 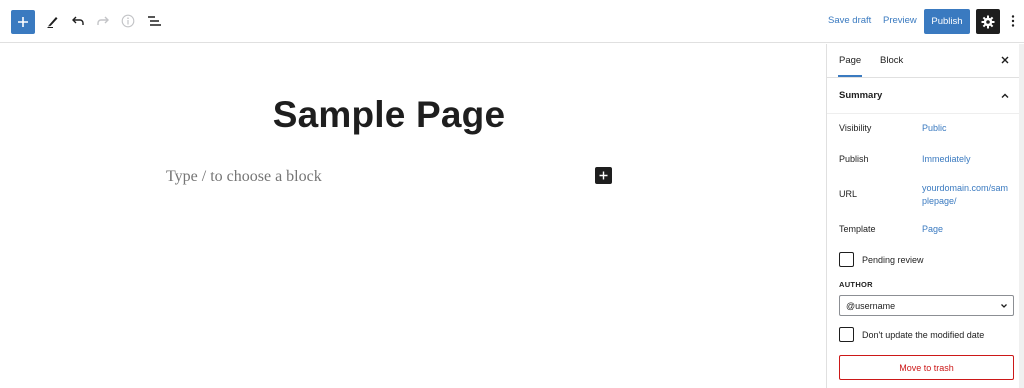 What do you see at coordinates (512, 21) in the screenshot?
I see `editor-toolbar: Save draft Preview Publish` at bounding box center [512, 21].